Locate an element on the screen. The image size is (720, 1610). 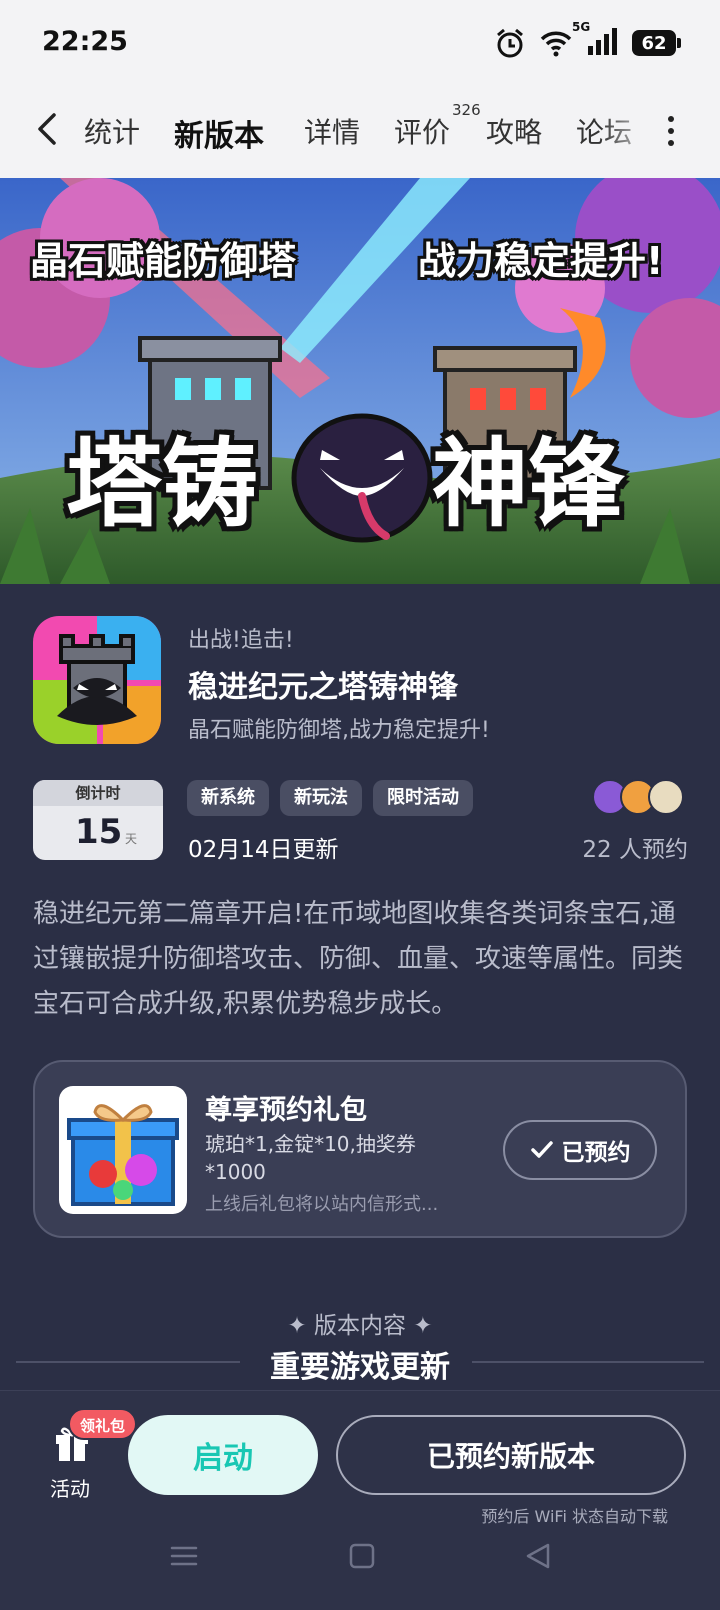
tower-logo-icon is located at coordinates (97, 680).